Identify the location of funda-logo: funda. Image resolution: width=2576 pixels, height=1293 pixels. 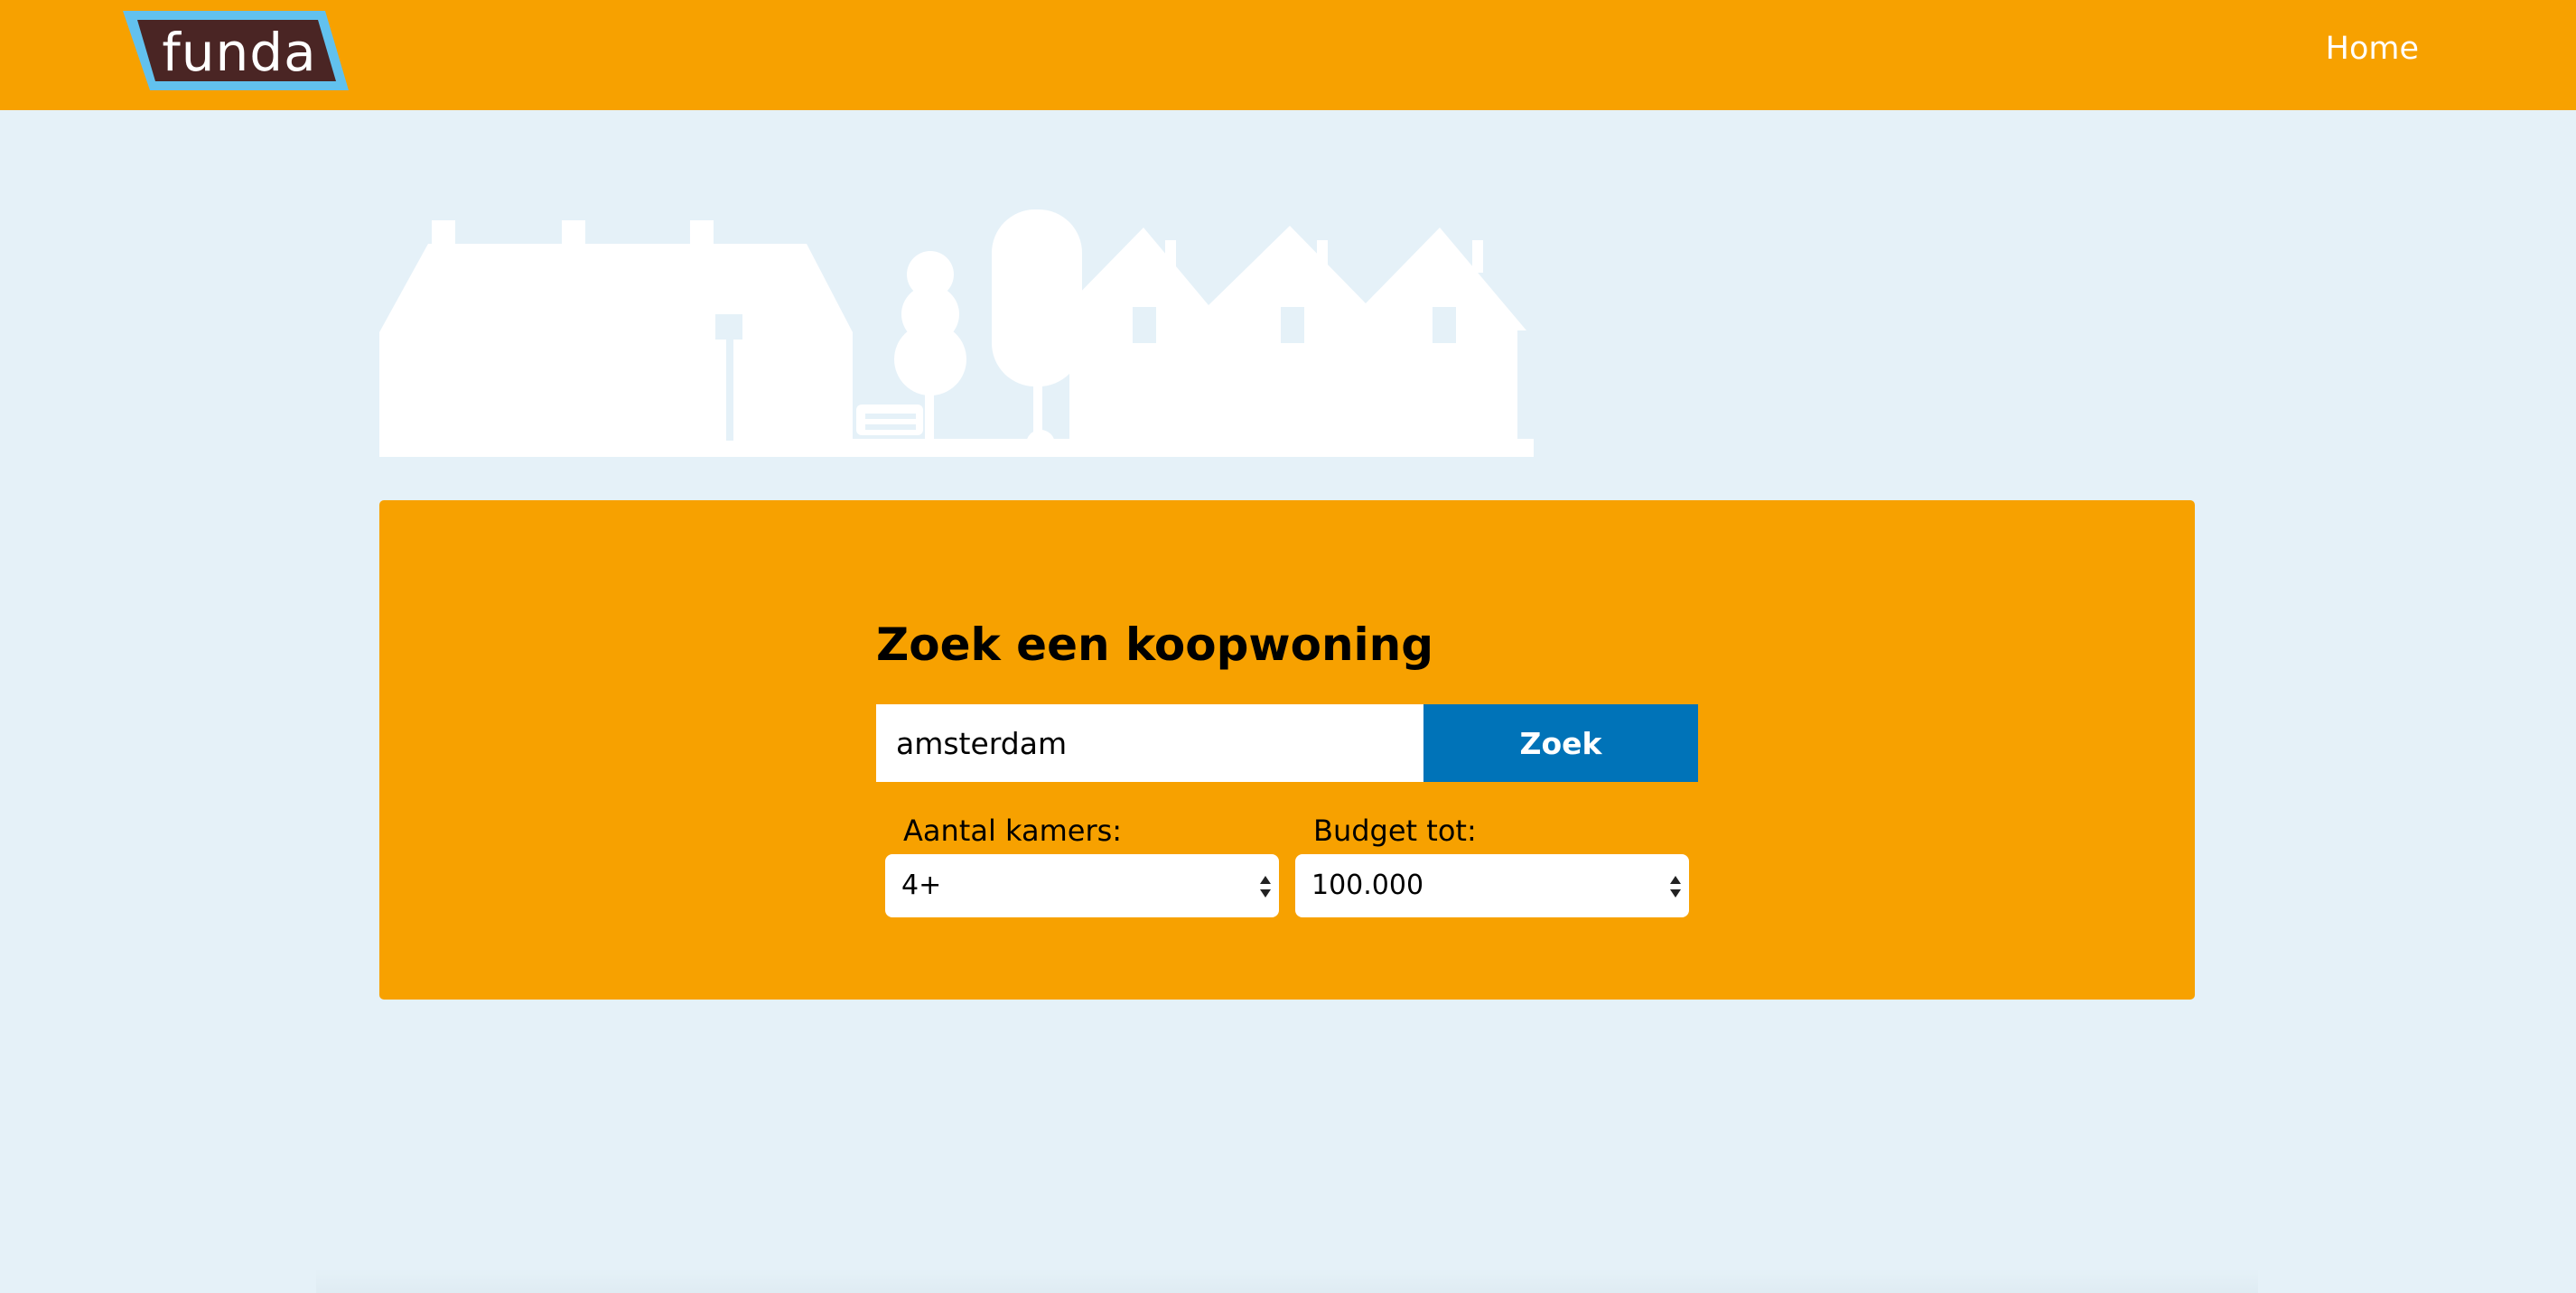
(236, 52).